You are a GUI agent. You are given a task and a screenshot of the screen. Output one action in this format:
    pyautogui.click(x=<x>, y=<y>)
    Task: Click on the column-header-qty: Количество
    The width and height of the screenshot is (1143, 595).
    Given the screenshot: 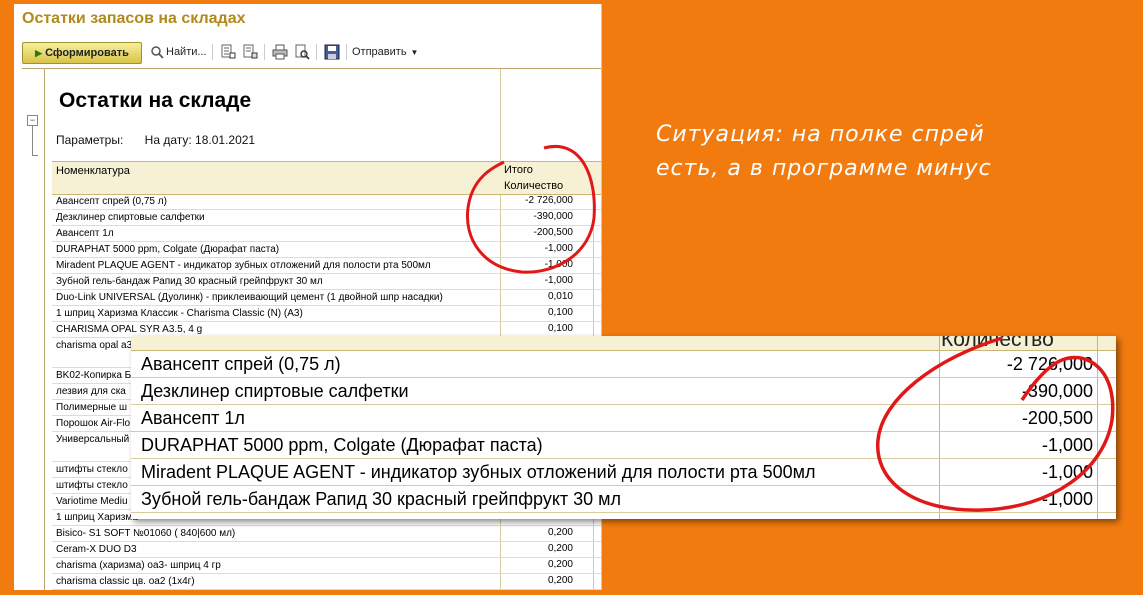 What is the action you would take?
    pyautogui.click(x=534, y=186)
    